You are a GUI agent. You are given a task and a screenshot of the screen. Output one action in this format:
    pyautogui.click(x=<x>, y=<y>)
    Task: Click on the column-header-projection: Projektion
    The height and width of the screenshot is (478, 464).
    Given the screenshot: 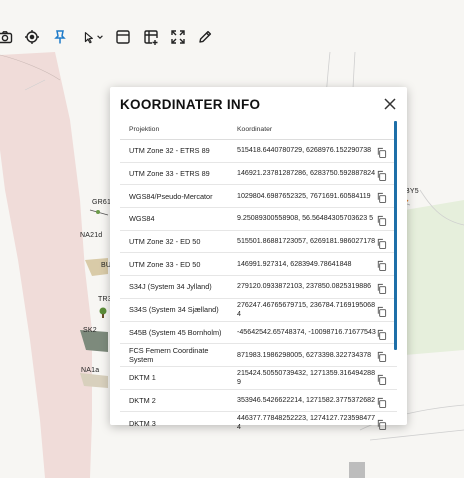 What is the action you would take?
    pyautogui.click(x=144, y=129)
    